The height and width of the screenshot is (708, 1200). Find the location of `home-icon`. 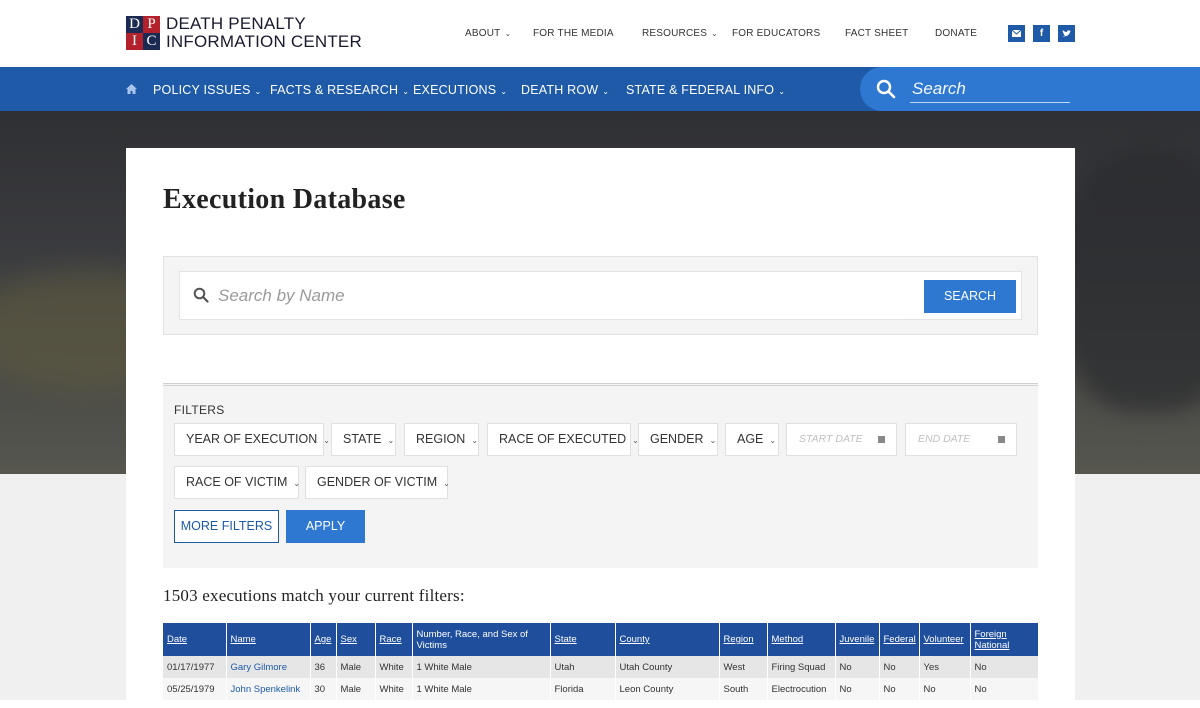

home-icon is located at coordinates (131, 89).